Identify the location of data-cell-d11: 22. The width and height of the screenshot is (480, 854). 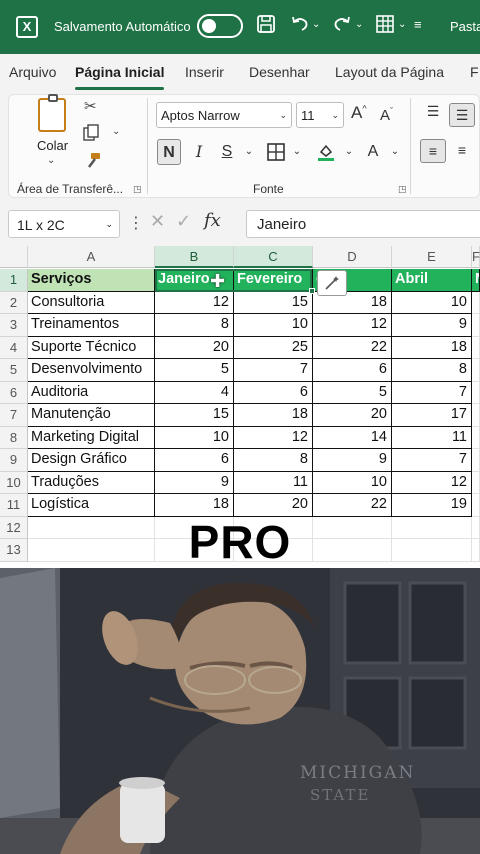
(352, 505).